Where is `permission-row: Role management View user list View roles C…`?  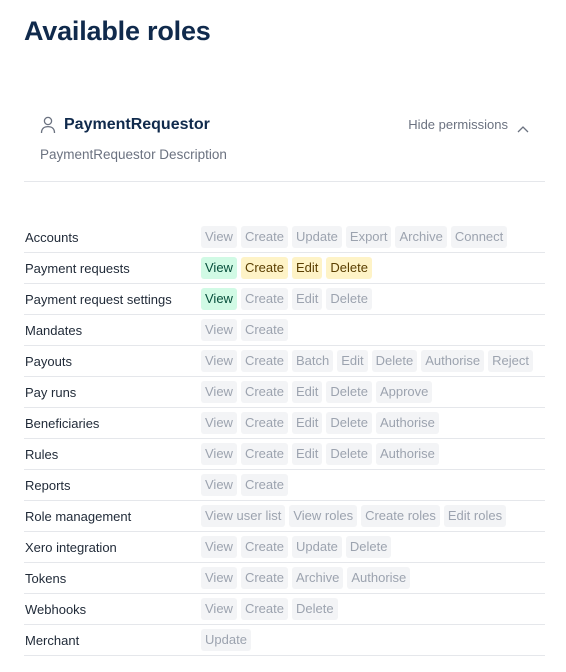 permission-row: Role management View user list View roles C… is located at coordinates (284, 516).